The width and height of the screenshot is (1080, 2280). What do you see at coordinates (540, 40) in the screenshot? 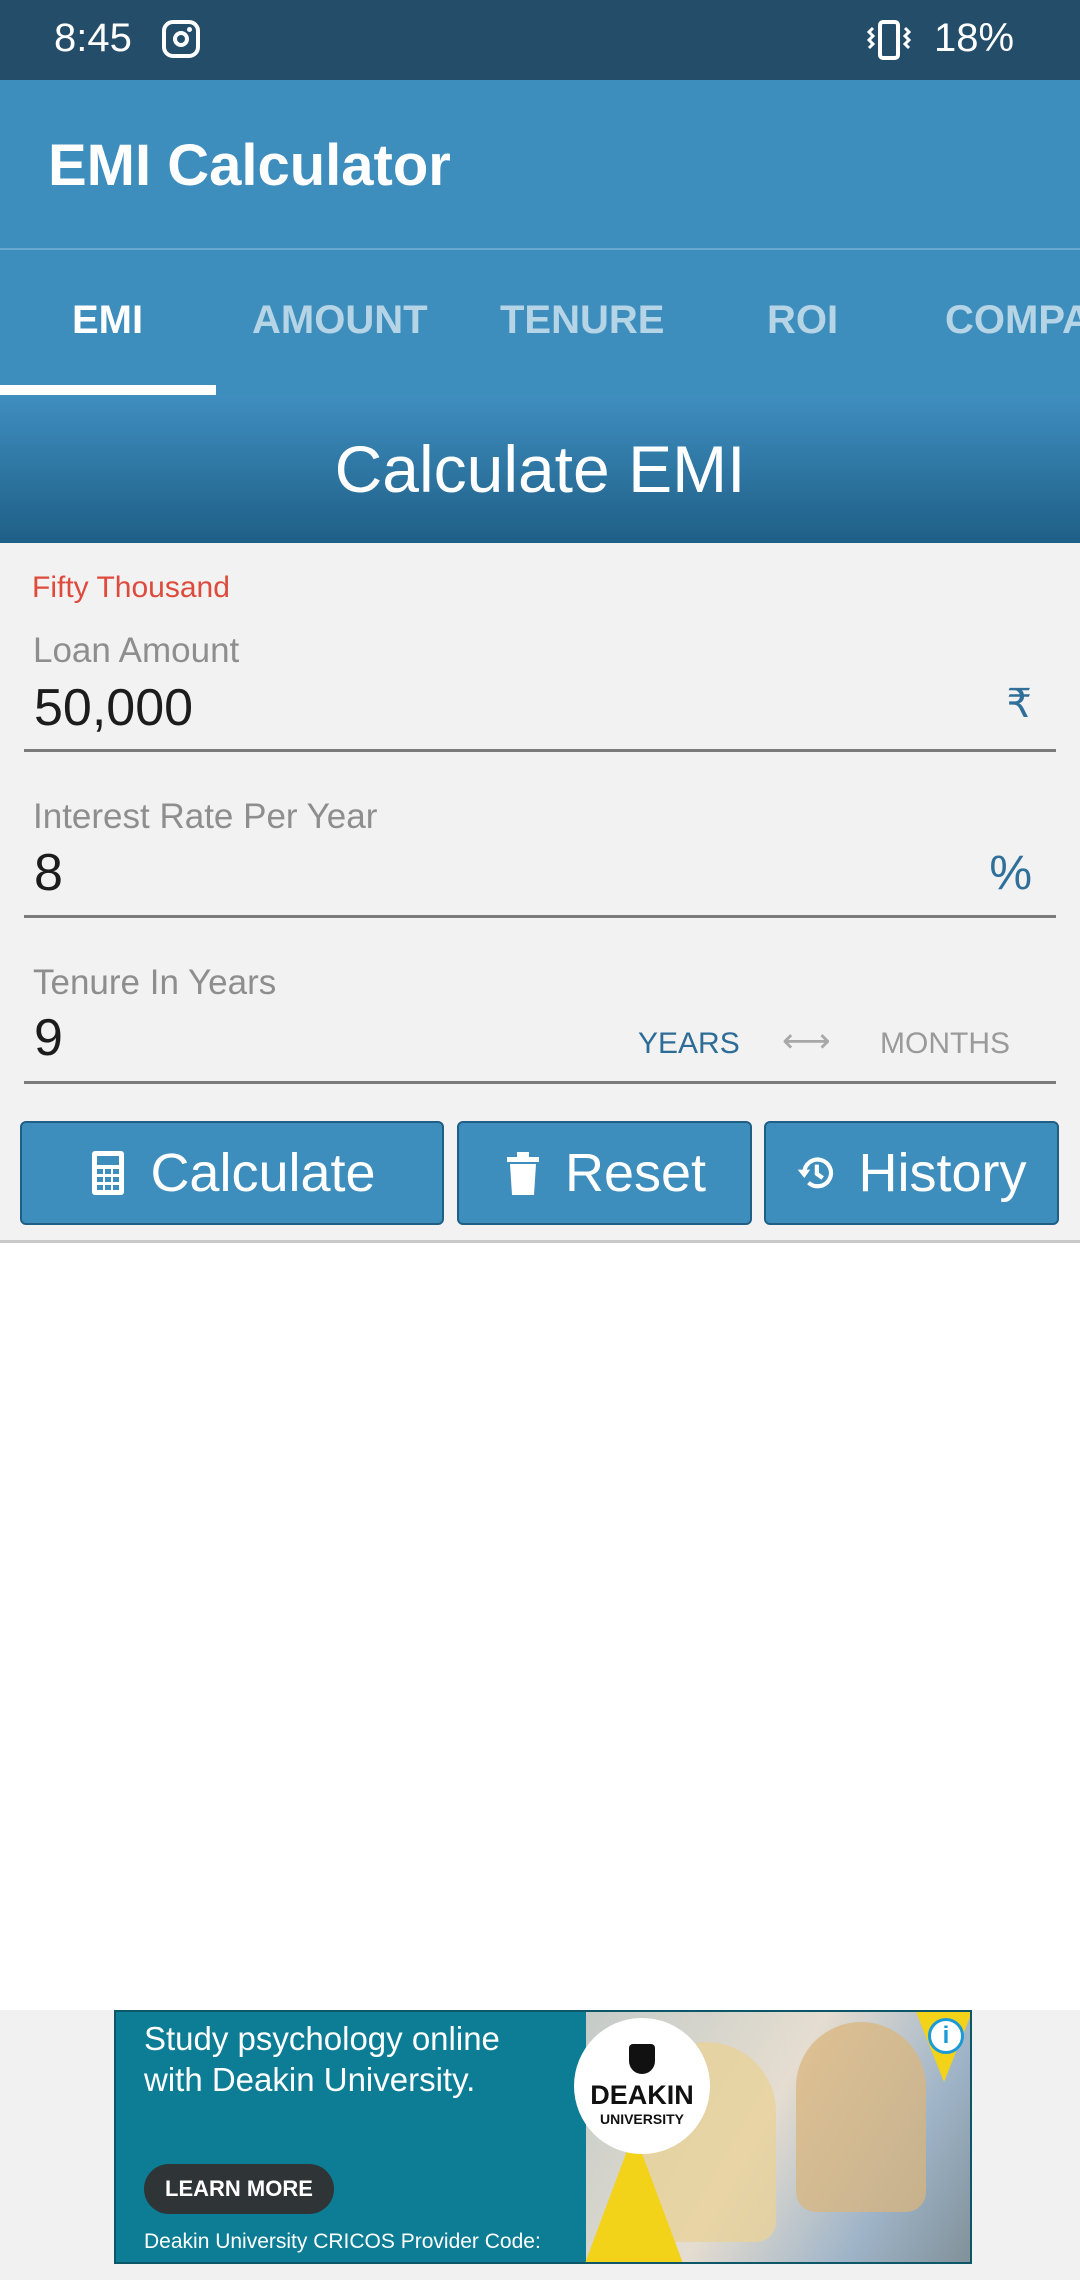
I see `status-bar: 8:45 18%` at bounding box center [540, 40].